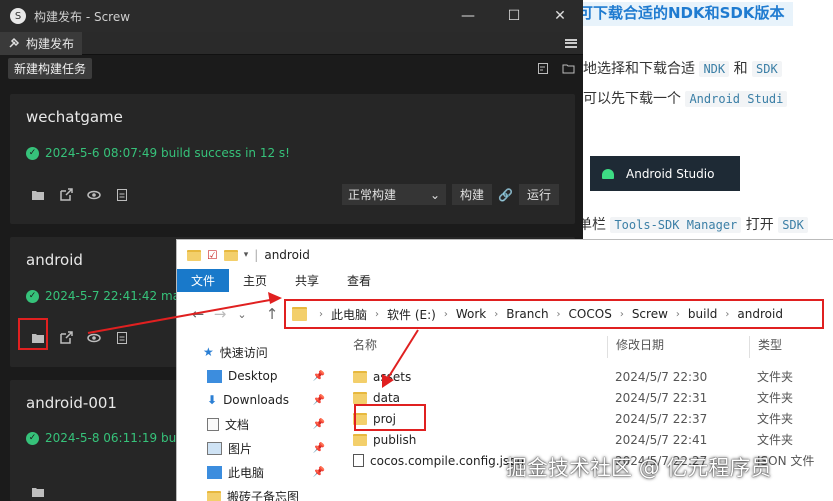 Image resolution: width=833 pixels, height=501 pixels. Describe the element at coordinates (255, 280) in the screenshot. I see `ribbon-tab-home: 主页` at that location.